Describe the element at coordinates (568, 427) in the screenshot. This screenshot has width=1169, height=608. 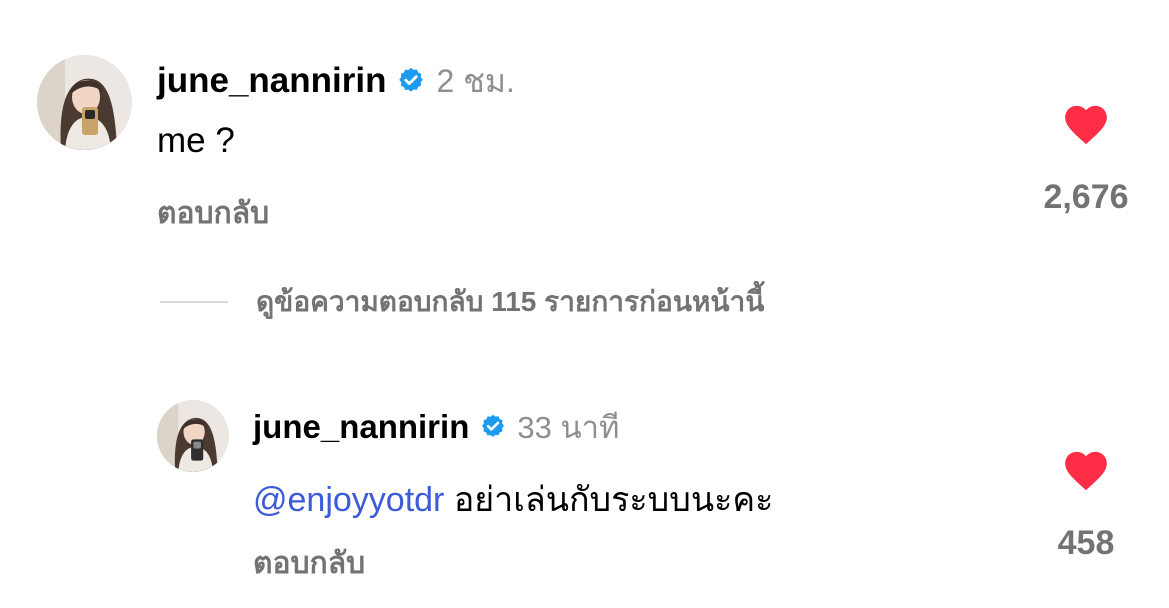
I see `timestamp: 33 นาที` at that location.